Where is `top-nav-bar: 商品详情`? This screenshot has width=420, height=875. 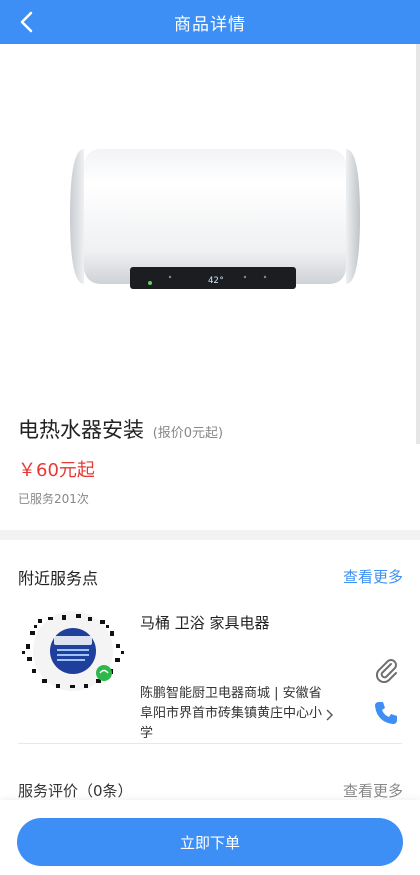 top-nav-bar: 商品详情 is located at coordinates (210, 22).